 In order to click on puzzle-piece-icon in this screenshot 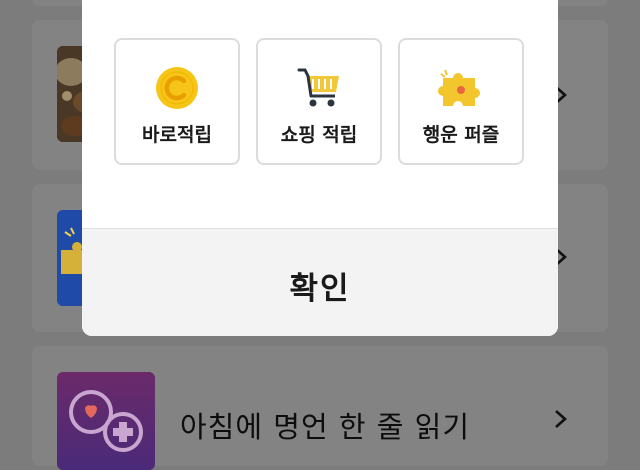, I will do `click(459, 87)`.